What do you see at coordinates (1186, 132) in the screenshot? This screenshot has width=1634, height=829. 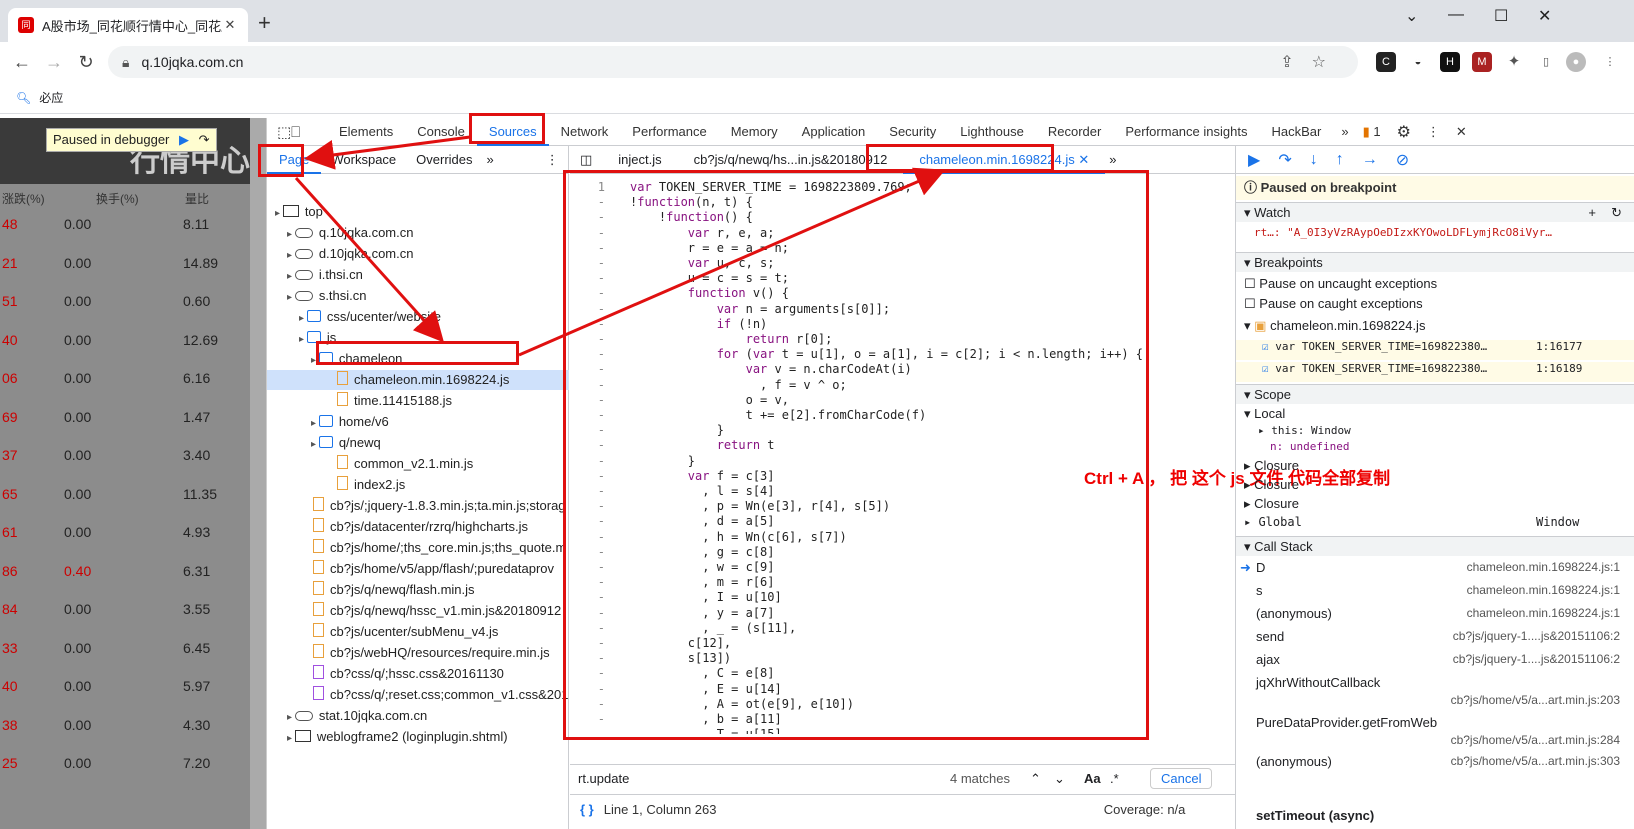 I see `tab-performance-insights: Performance insights` at bounding box center [1186, 132].